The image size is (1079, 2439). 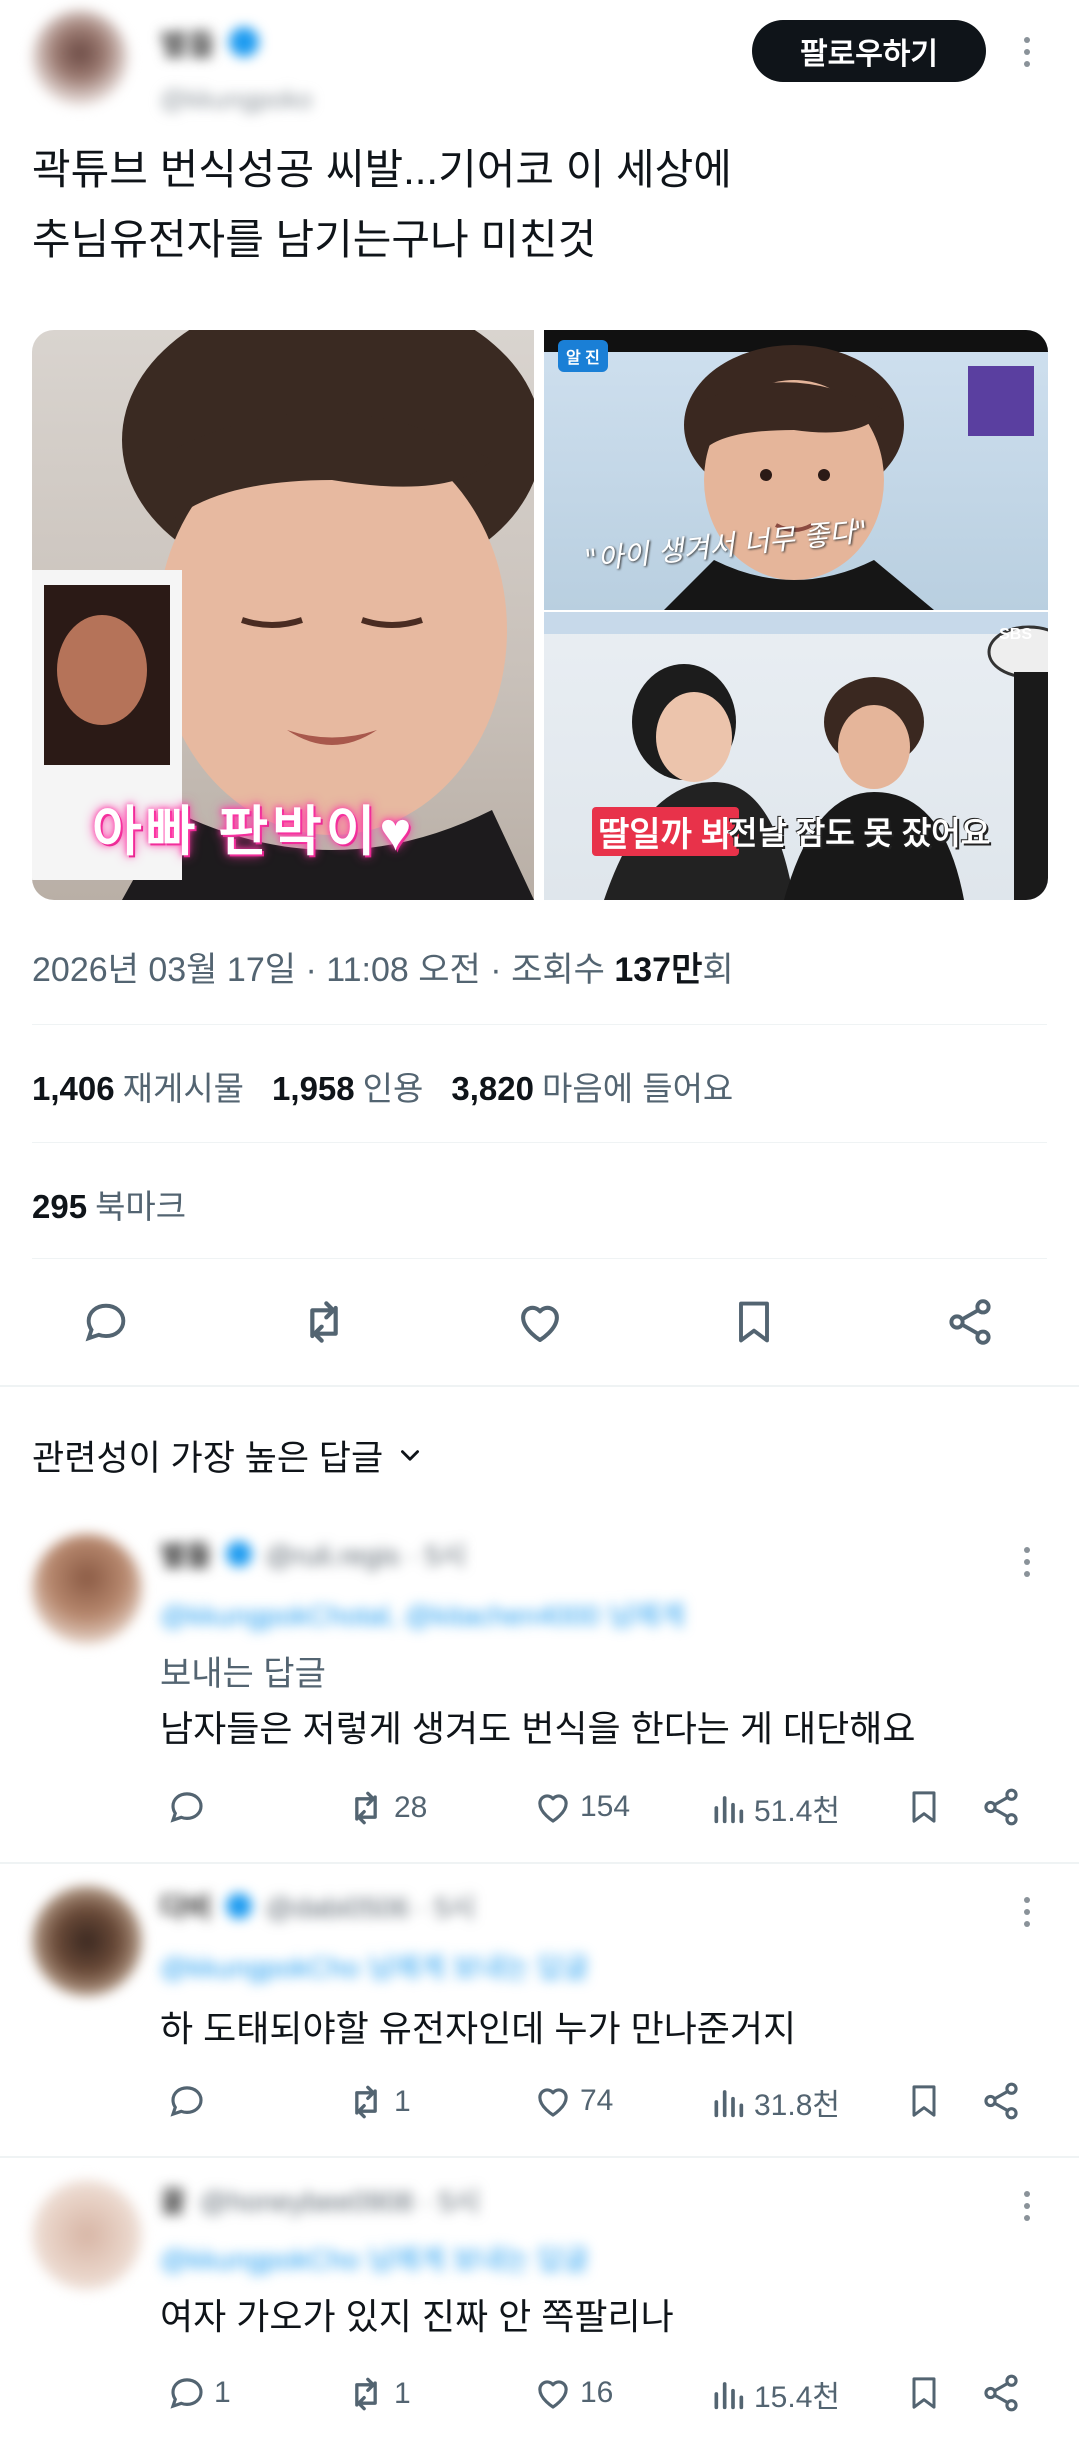 I want to click on author-avatar, so click(x=80, y=58).